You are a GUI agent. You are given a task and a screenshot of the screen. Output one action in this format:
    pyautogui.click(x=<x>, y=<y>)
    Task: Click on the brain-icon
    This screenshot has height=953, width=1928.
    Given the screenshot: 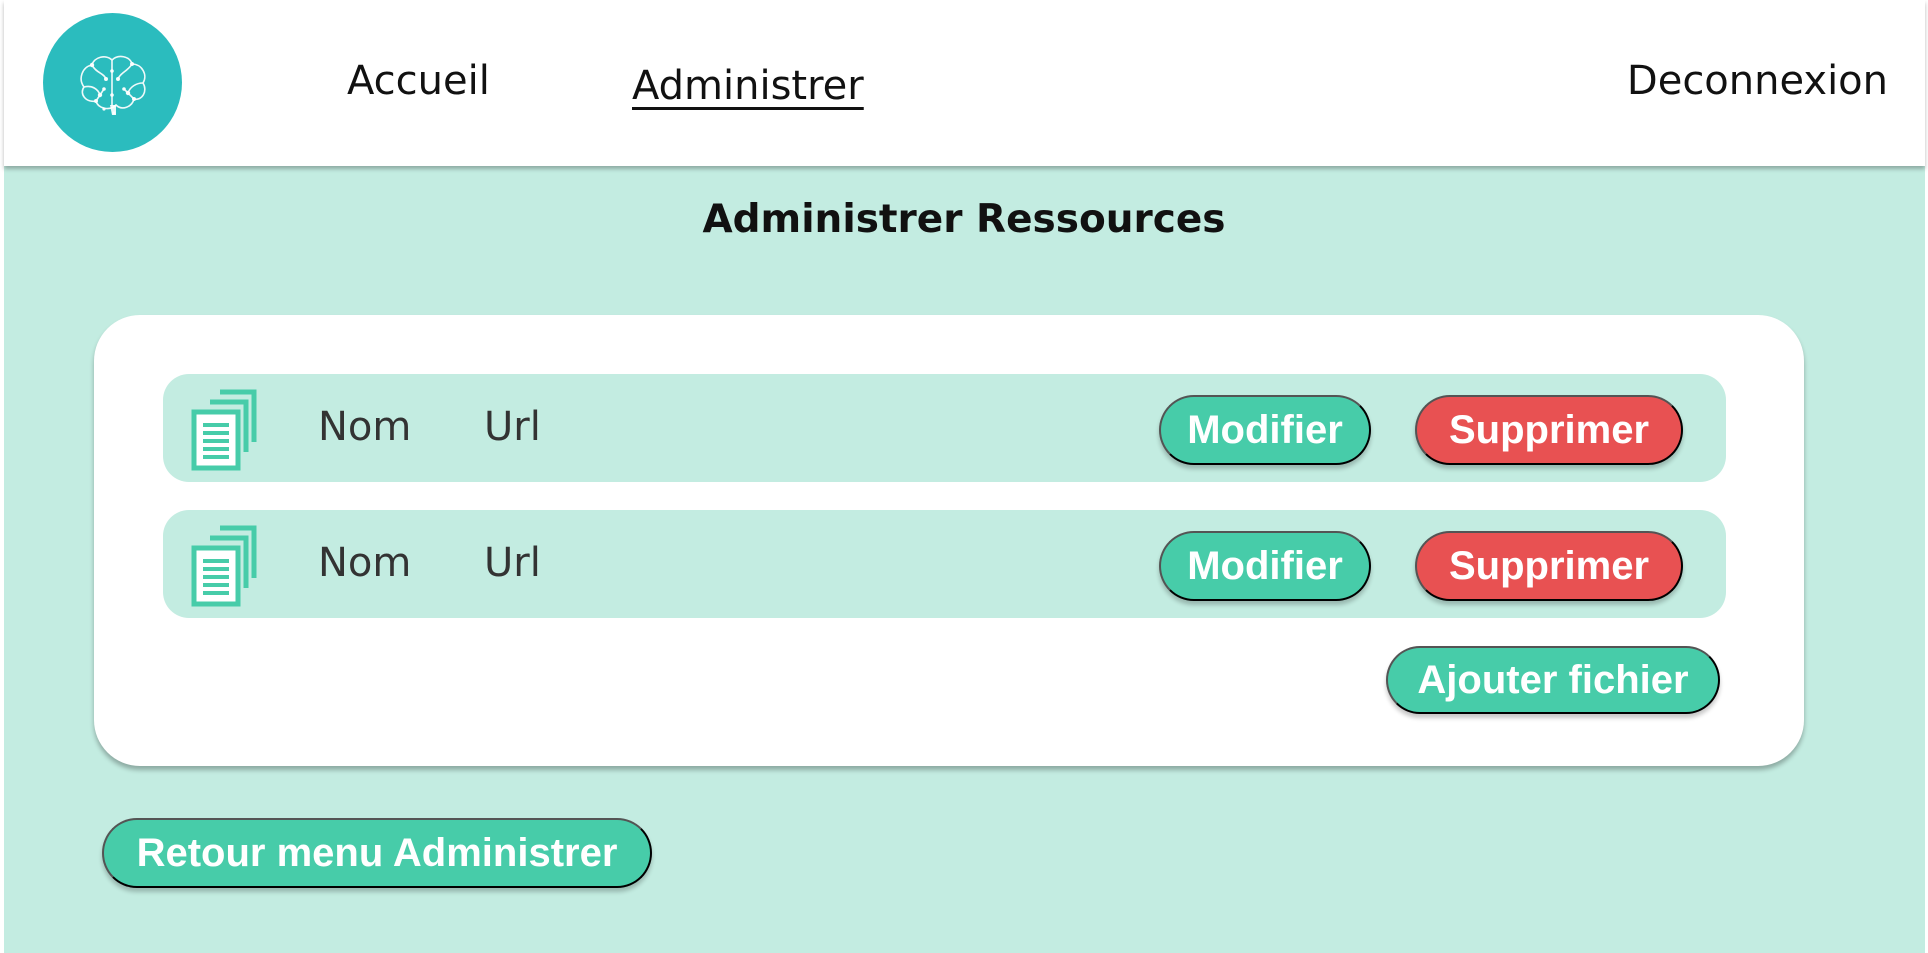 What is the action you would take?
    pyautogui.click(x=112, y=85)
    